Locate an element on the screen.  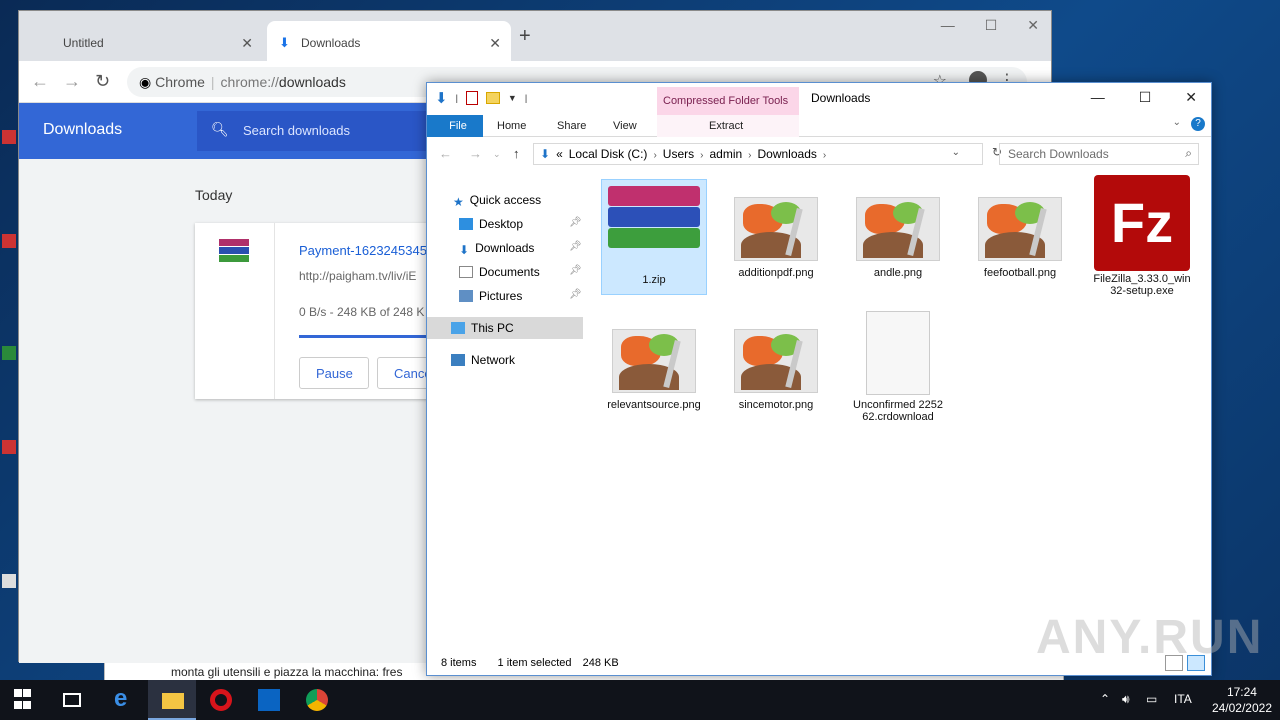
pause-button: Pause is located at coordinates (334, 373).